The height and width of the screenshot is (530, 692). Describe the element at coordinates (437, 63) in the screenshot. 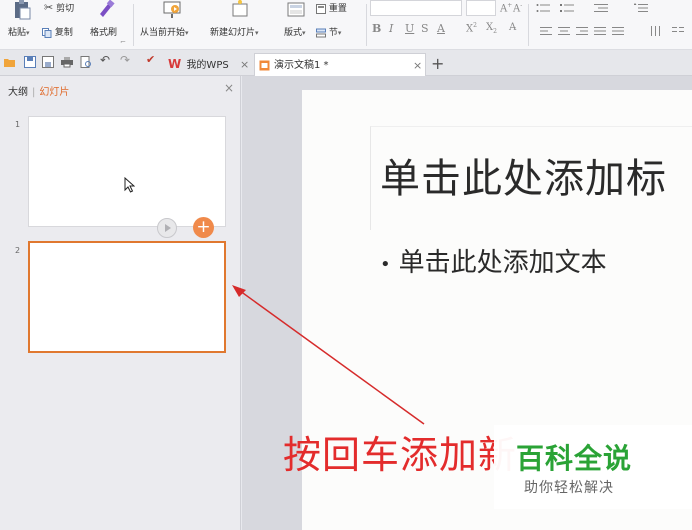

I see `new-tab-icon: +` at that location.